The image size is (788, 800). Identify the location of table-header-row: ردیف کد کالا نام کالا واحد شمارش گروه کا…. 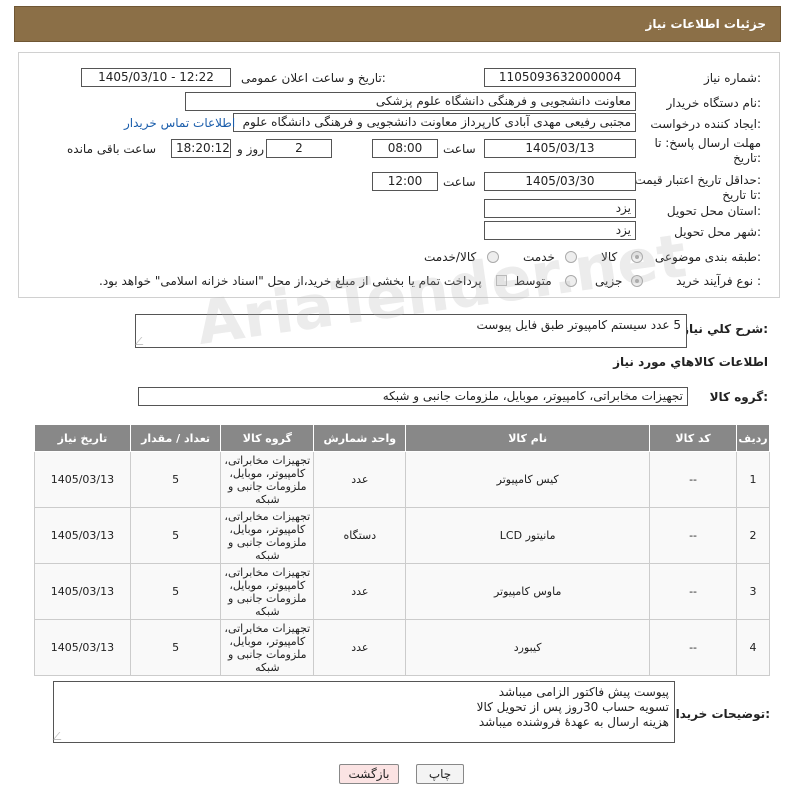
(402, 438).